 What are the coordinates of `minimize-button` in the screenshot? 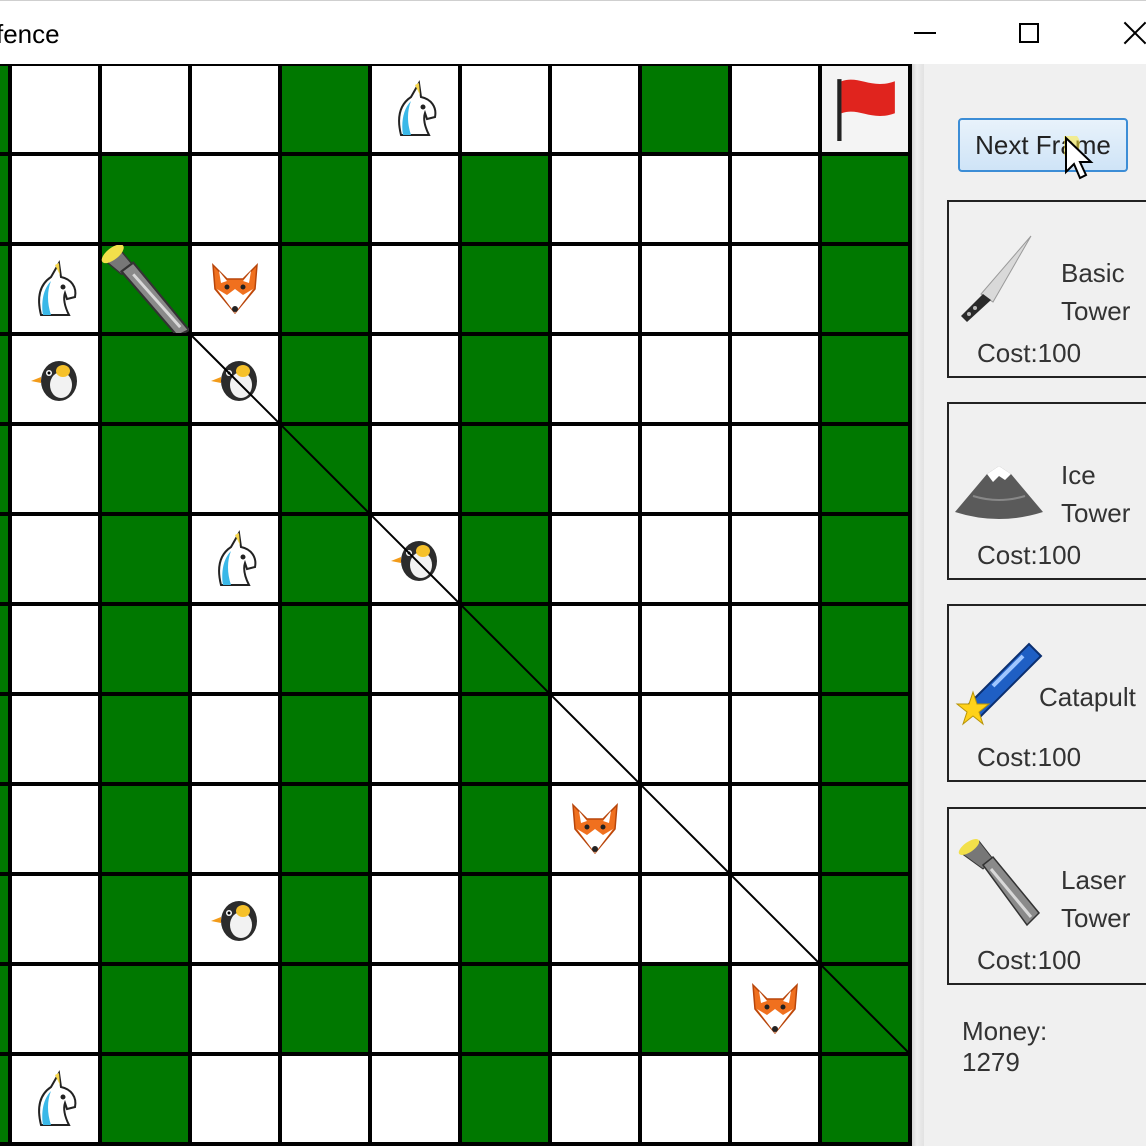 It's located at (925, 33).